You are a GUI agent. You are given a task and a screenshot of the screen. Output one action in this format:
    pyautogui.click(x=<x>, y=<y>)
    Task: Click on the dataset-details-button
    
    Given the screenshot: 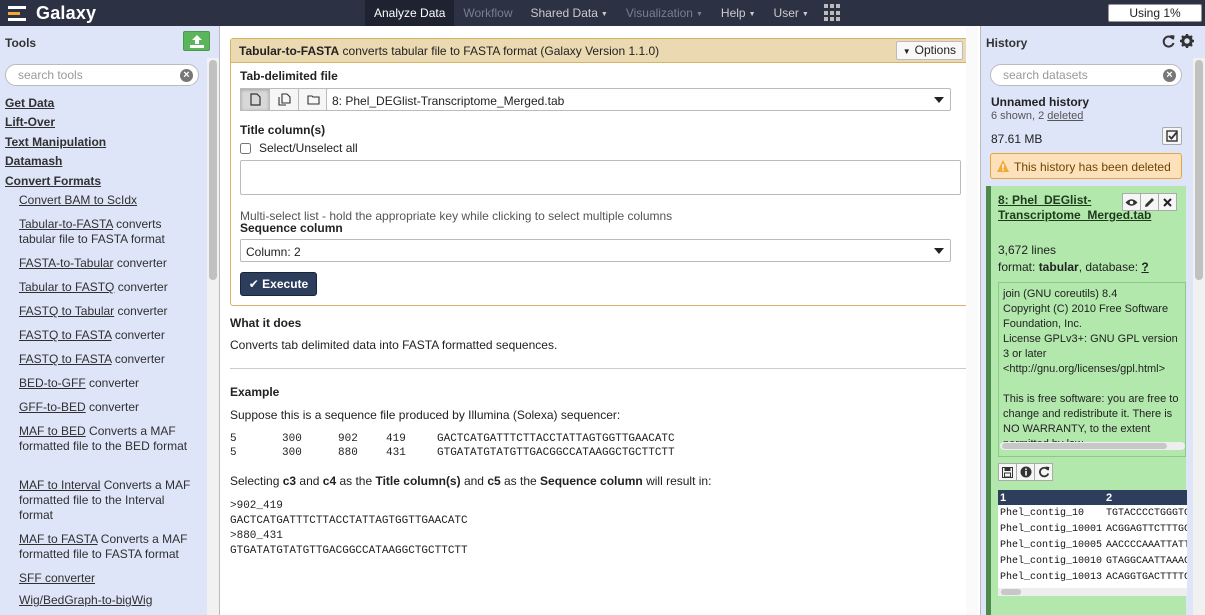 What is the action you would take?
    pyautogui.click(x=1025, y=472)
    